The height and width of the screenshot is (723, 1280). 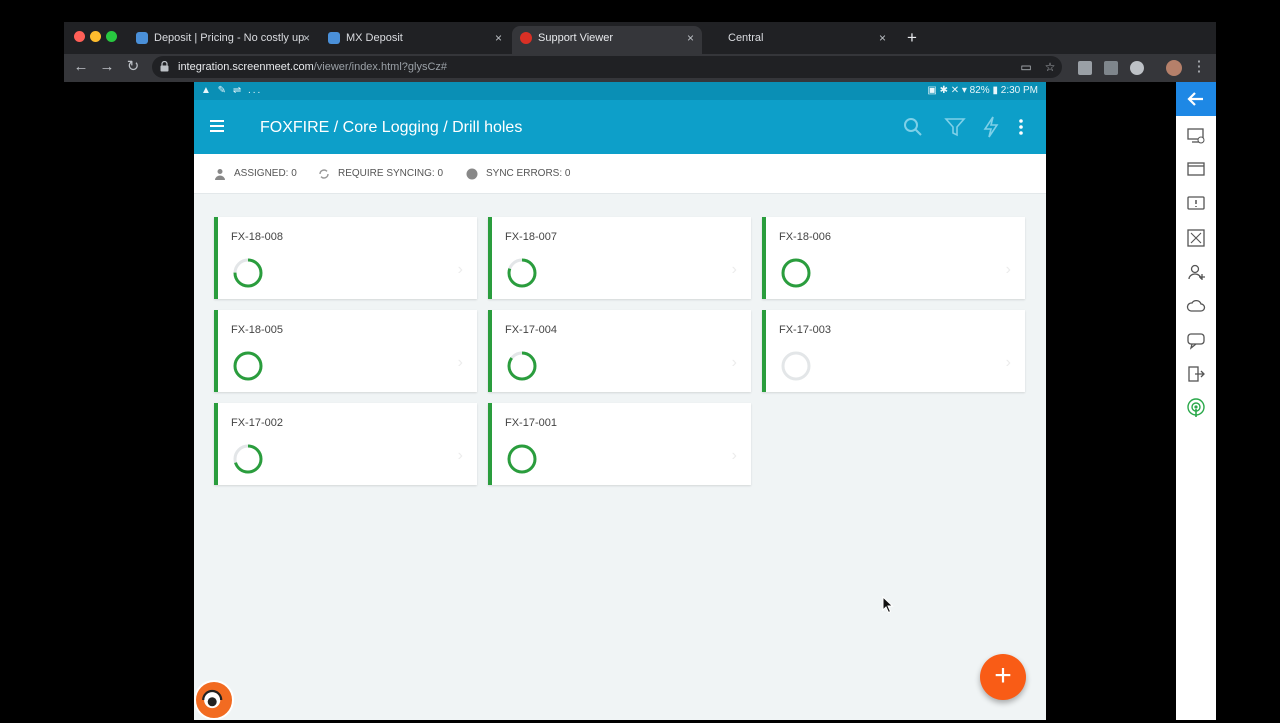 What do you see at coordinates (324, 174) in the screenshot?
I see `sync-icon` at bounding box center [324, 174].